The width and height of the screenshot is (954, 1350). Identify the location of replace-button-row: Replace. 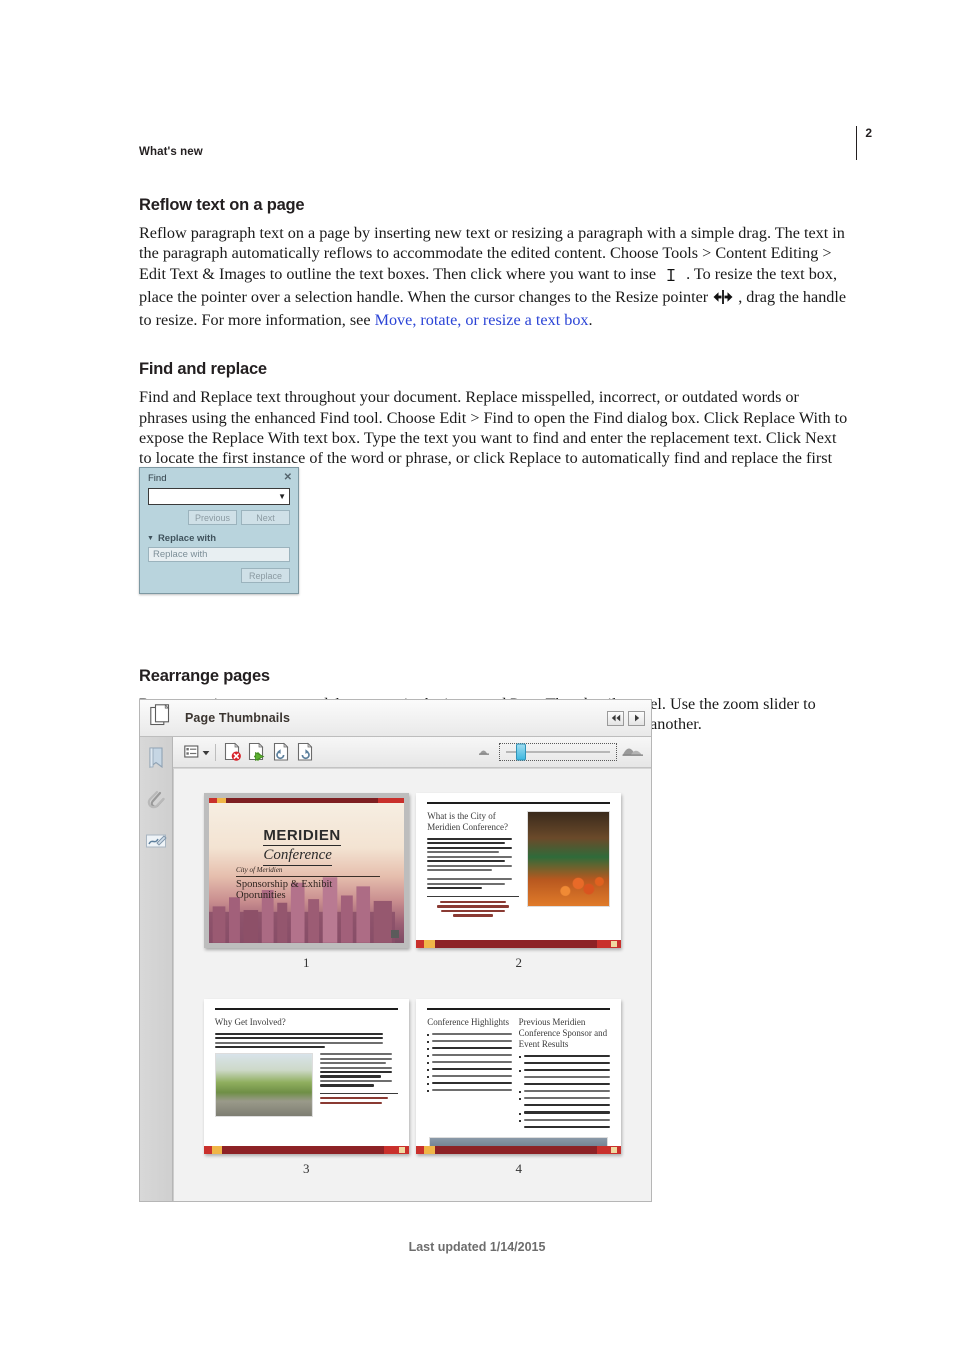
(219, 575).